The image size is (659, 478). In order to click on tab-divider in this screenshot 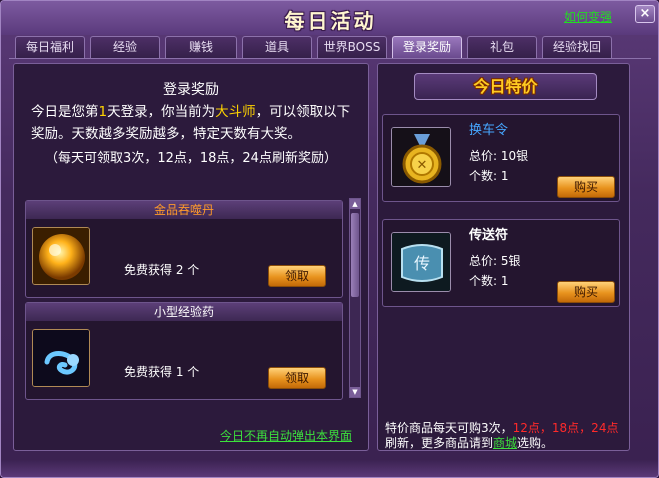, I will do `click(330, 58)`.